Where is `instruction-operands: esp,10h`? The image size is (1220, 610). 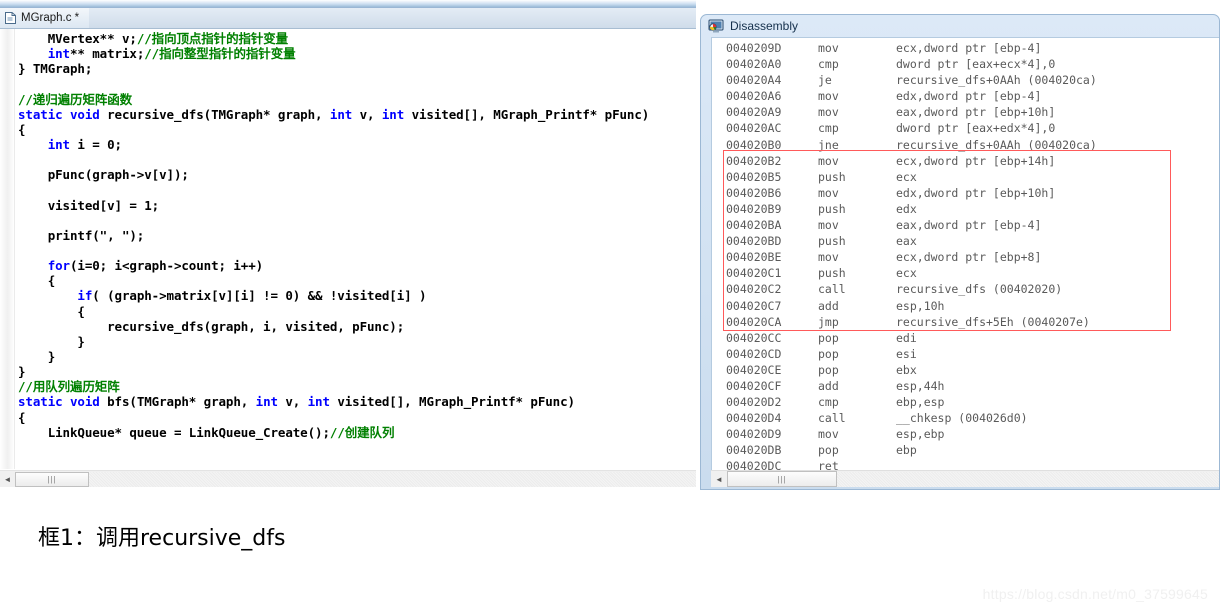
instruction-operands: esp,10h is located at coordinates (920, 305).